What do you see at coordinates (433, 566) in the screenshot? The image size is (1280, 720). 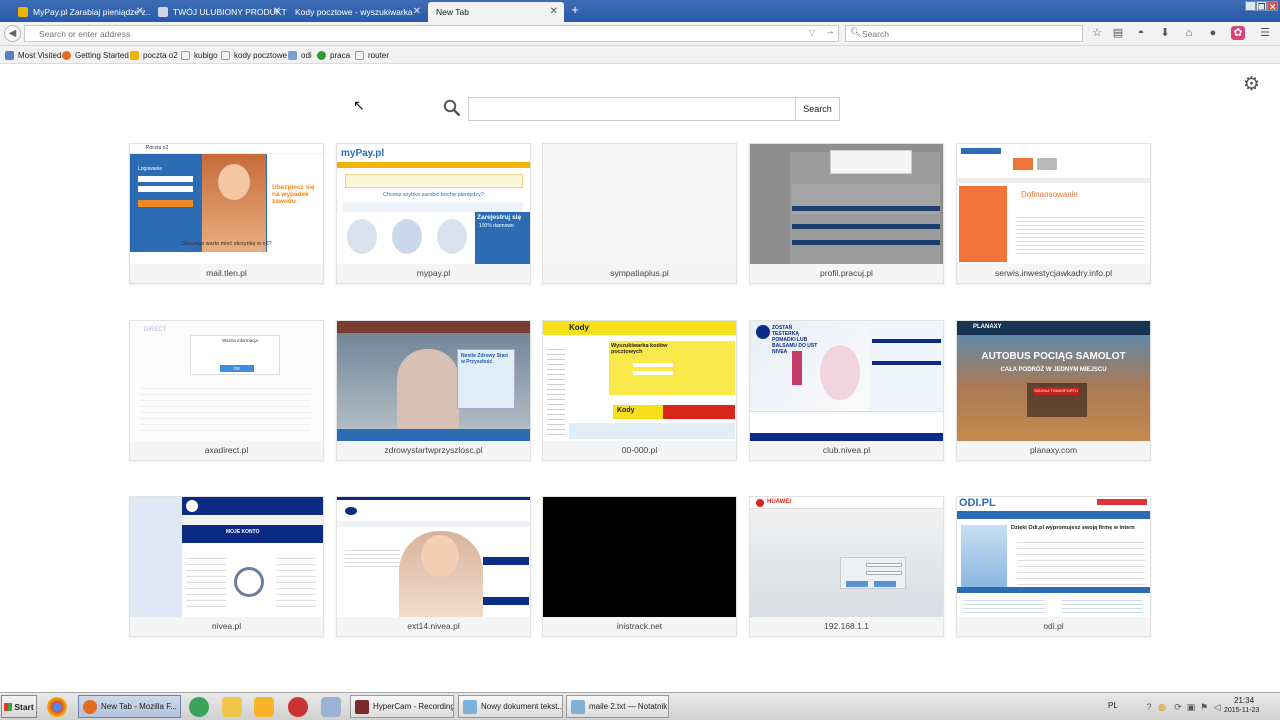 I see `tile-ext14-nivea: ext14.nivea.pl` at bounding box center [433, 566].